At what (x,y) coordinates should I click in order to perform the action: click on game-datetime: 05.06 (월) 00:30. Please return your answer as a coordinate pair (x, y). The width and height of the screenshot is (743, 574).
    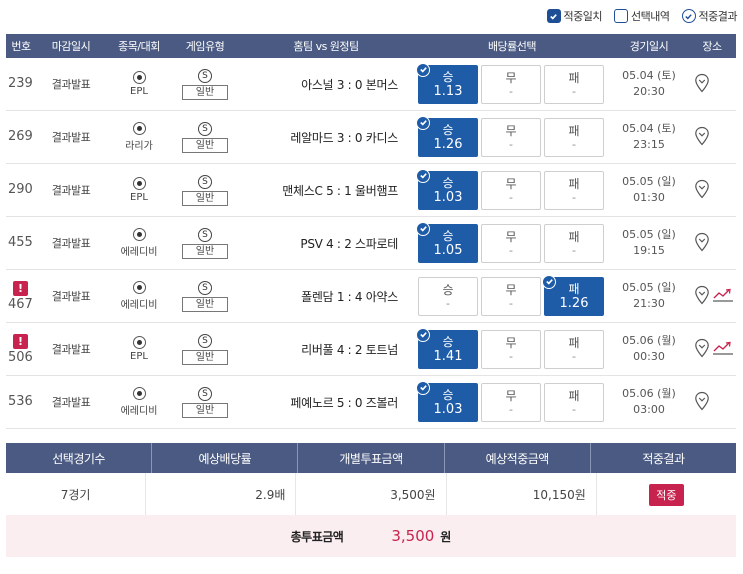
    Looking at the image, I should click on (649, 349).